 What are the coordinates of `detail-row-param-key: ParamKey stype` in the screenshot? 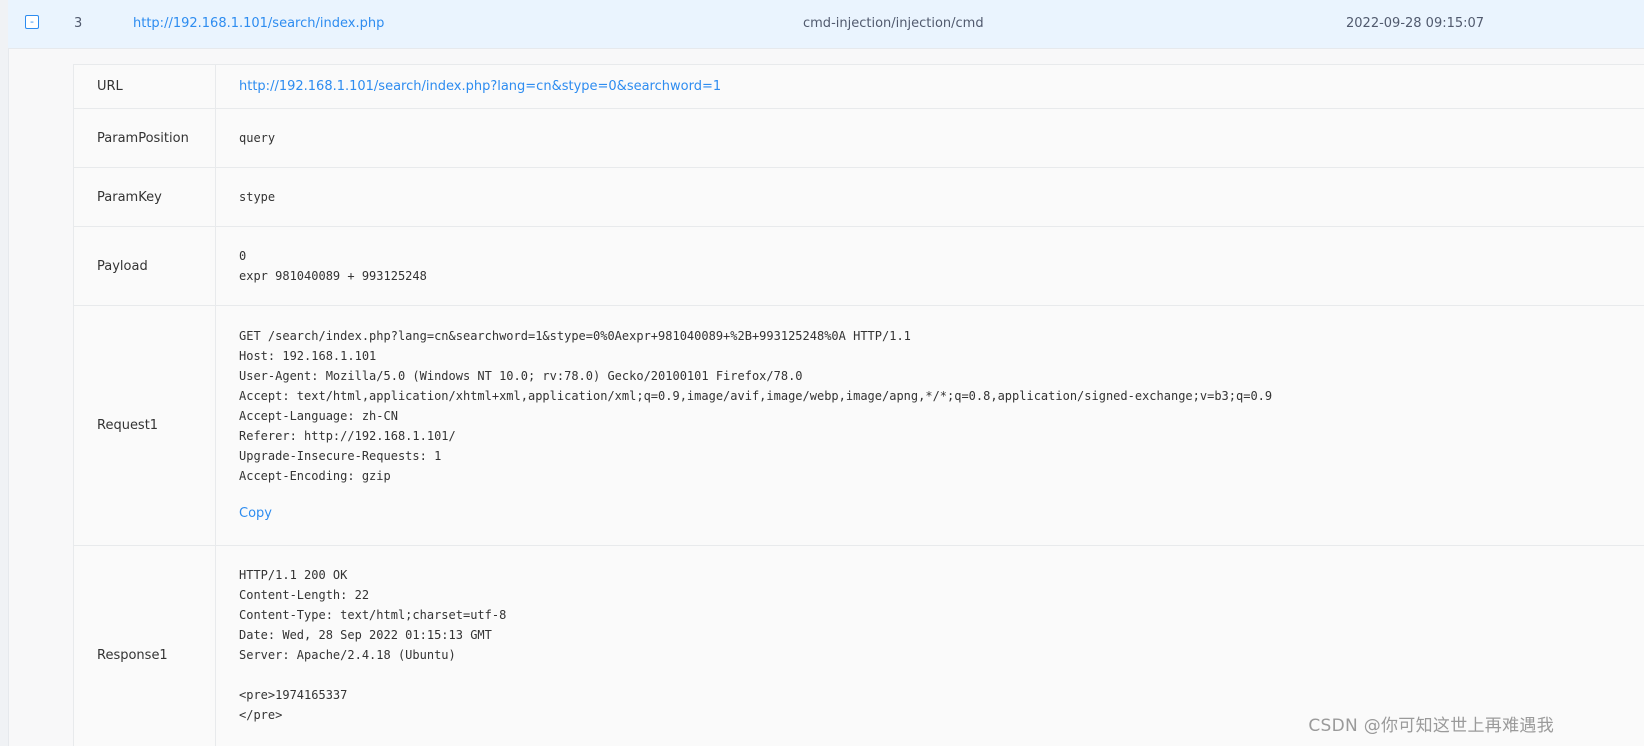 It's located at (859, 197).